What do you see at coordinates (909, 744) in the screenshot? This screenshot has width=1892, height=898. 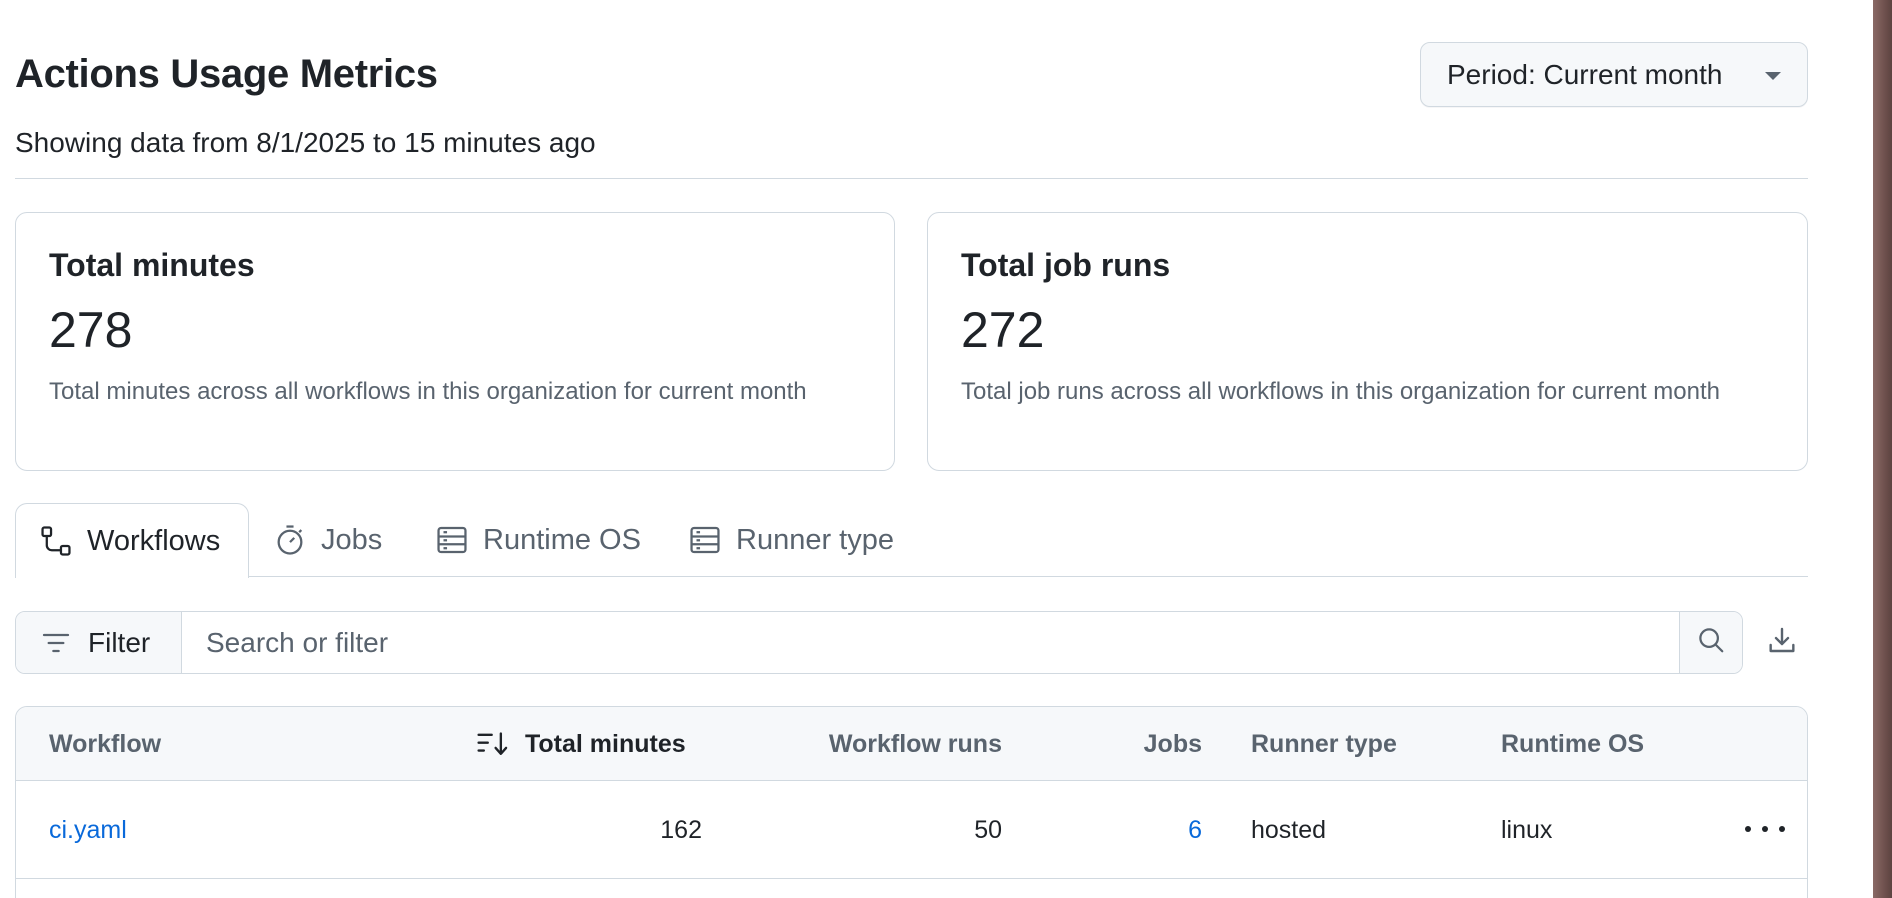 I see `column-header-workflow-runs: Workflow runs` at bounding box center [909, 744].